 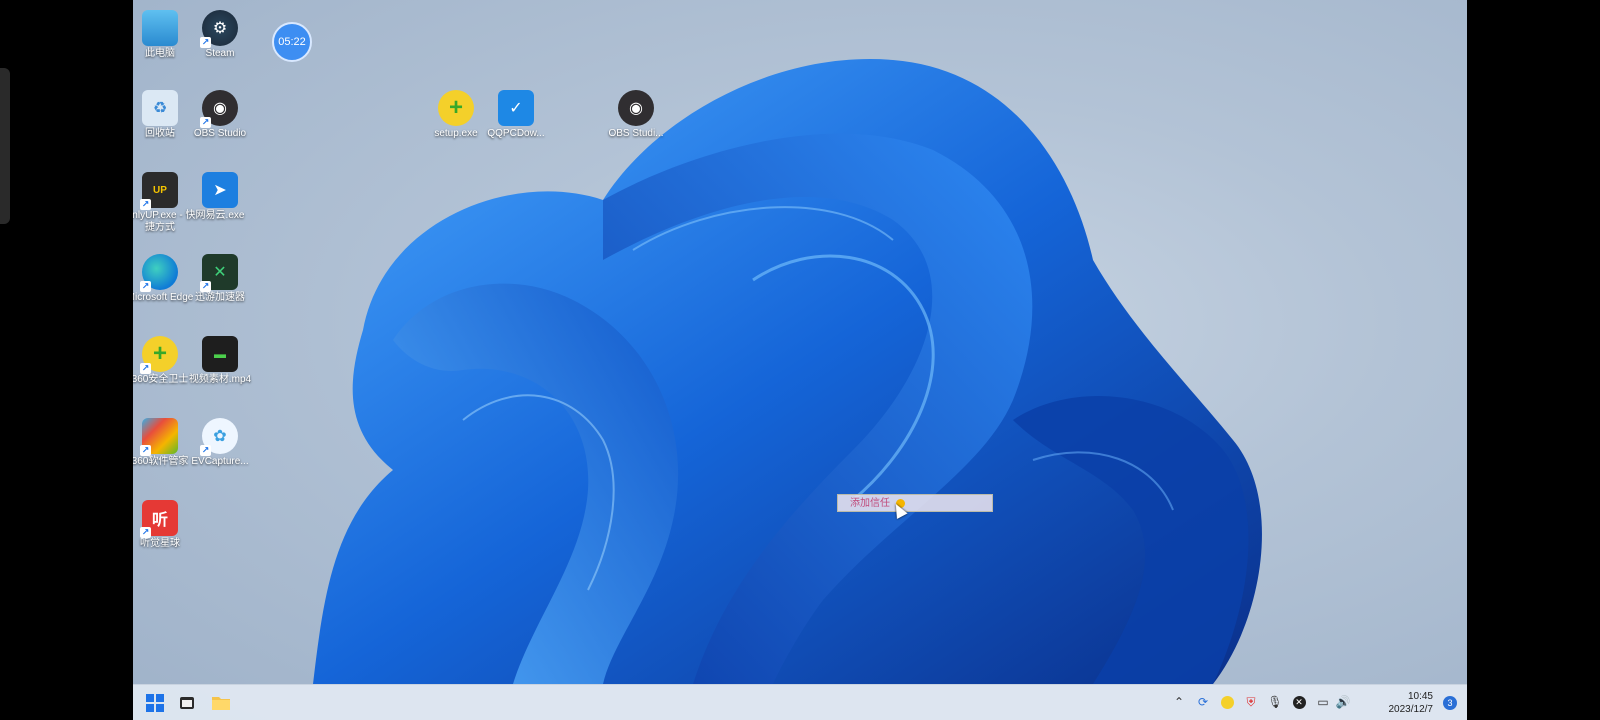 I want to click on desktop-icon-audio-app: 听 ↗ 听觉星球, so click(x=165, y=522).